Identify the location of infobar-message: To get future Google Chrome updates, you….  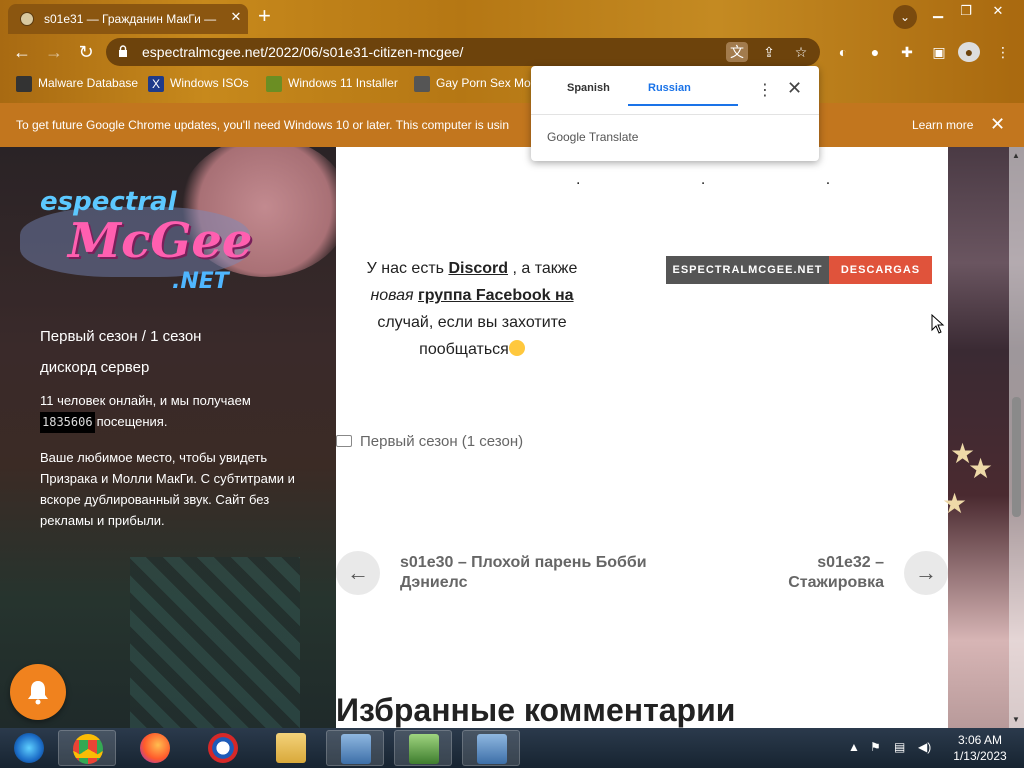
(262, 125).